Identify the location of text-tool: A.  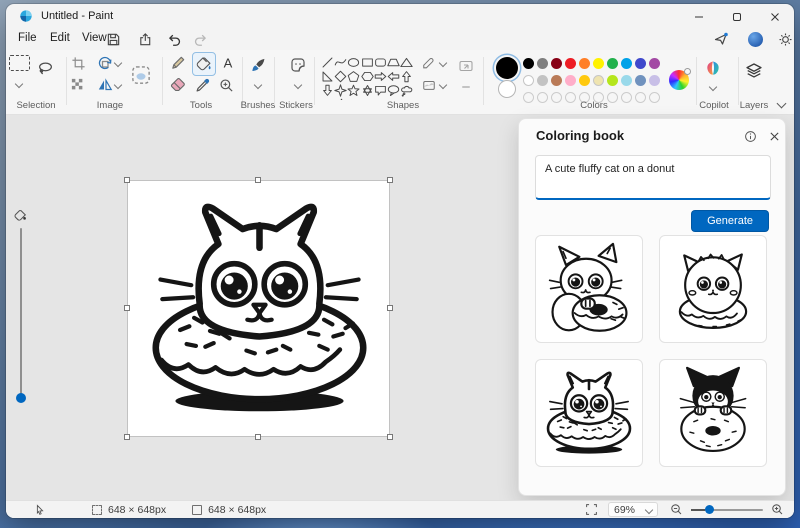
(228, 63).